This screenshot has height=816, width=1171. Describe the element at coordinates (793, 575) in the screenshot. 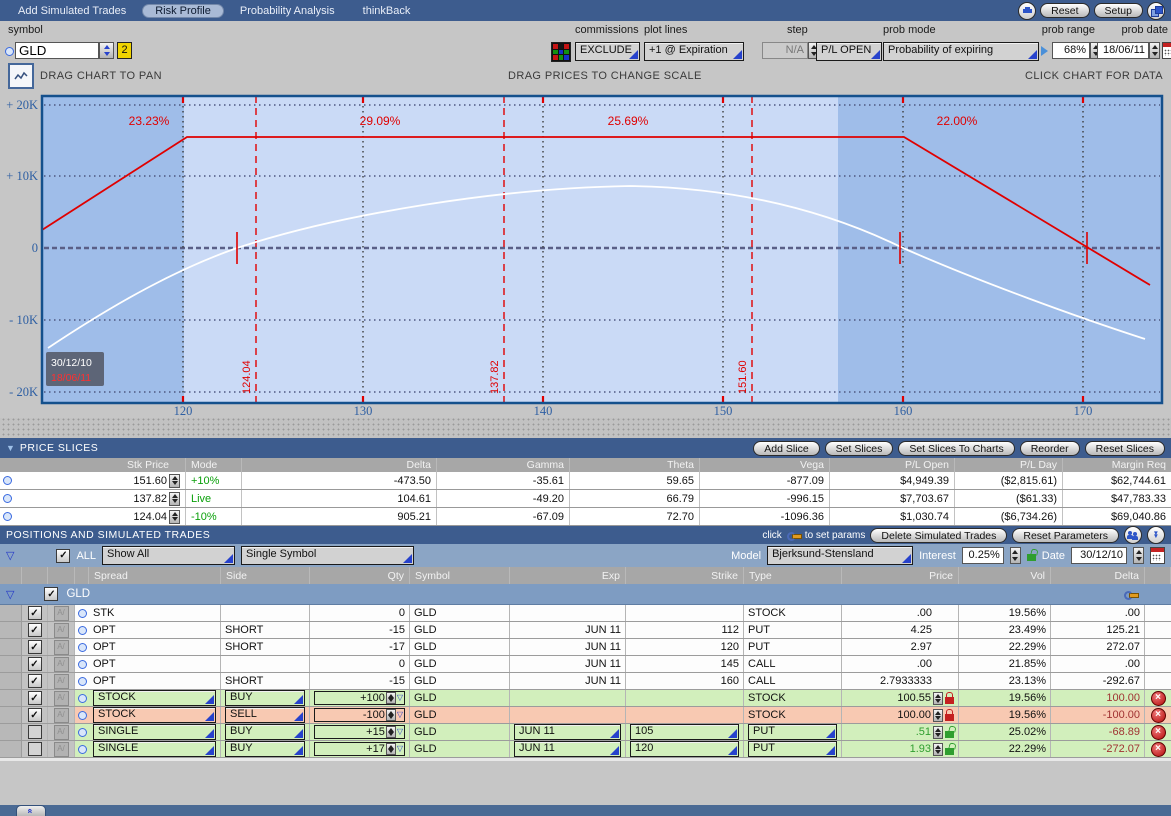

I see `col-type: Type` at that location.